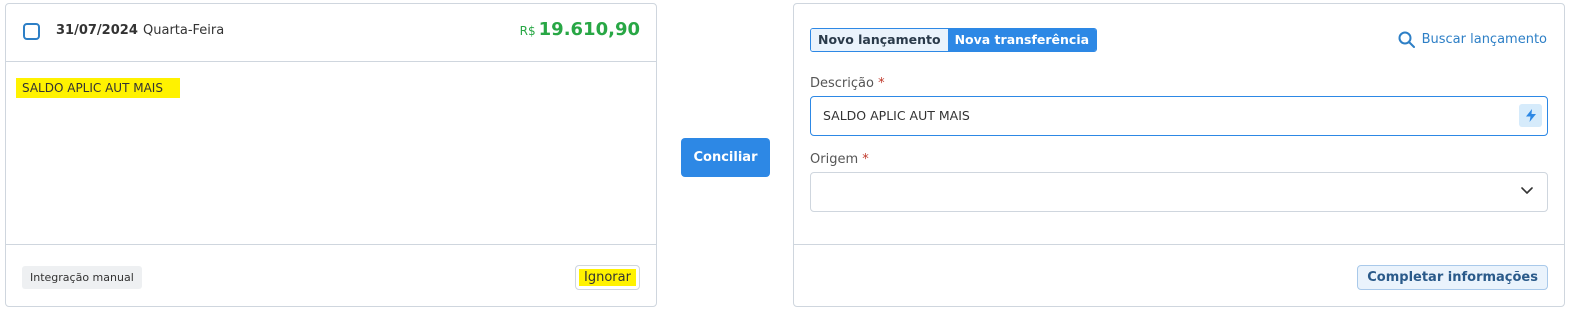 The height and width of the screenshot is (312, 1571). I want to click on transaction-description: SALDO APLIC AUT MAIS, so click(98, 88).